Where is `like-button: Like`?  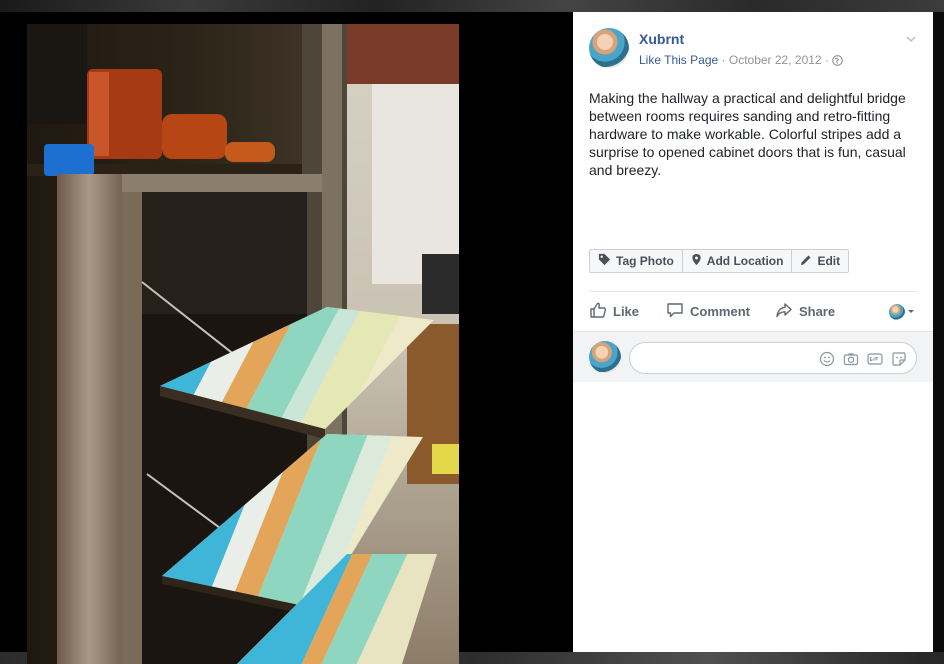 like-button: Like is located at coordinates (614, 311).